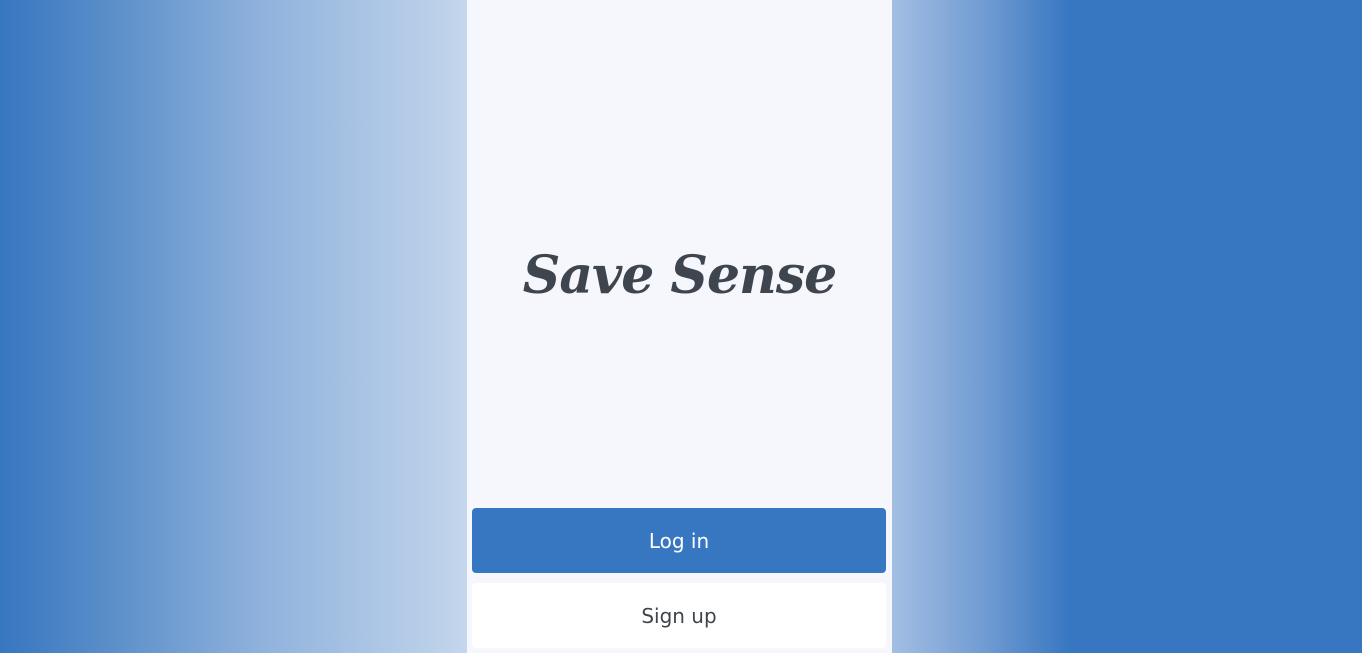  I want to click on app-logo-title: Save Sense, so click(679, 275).